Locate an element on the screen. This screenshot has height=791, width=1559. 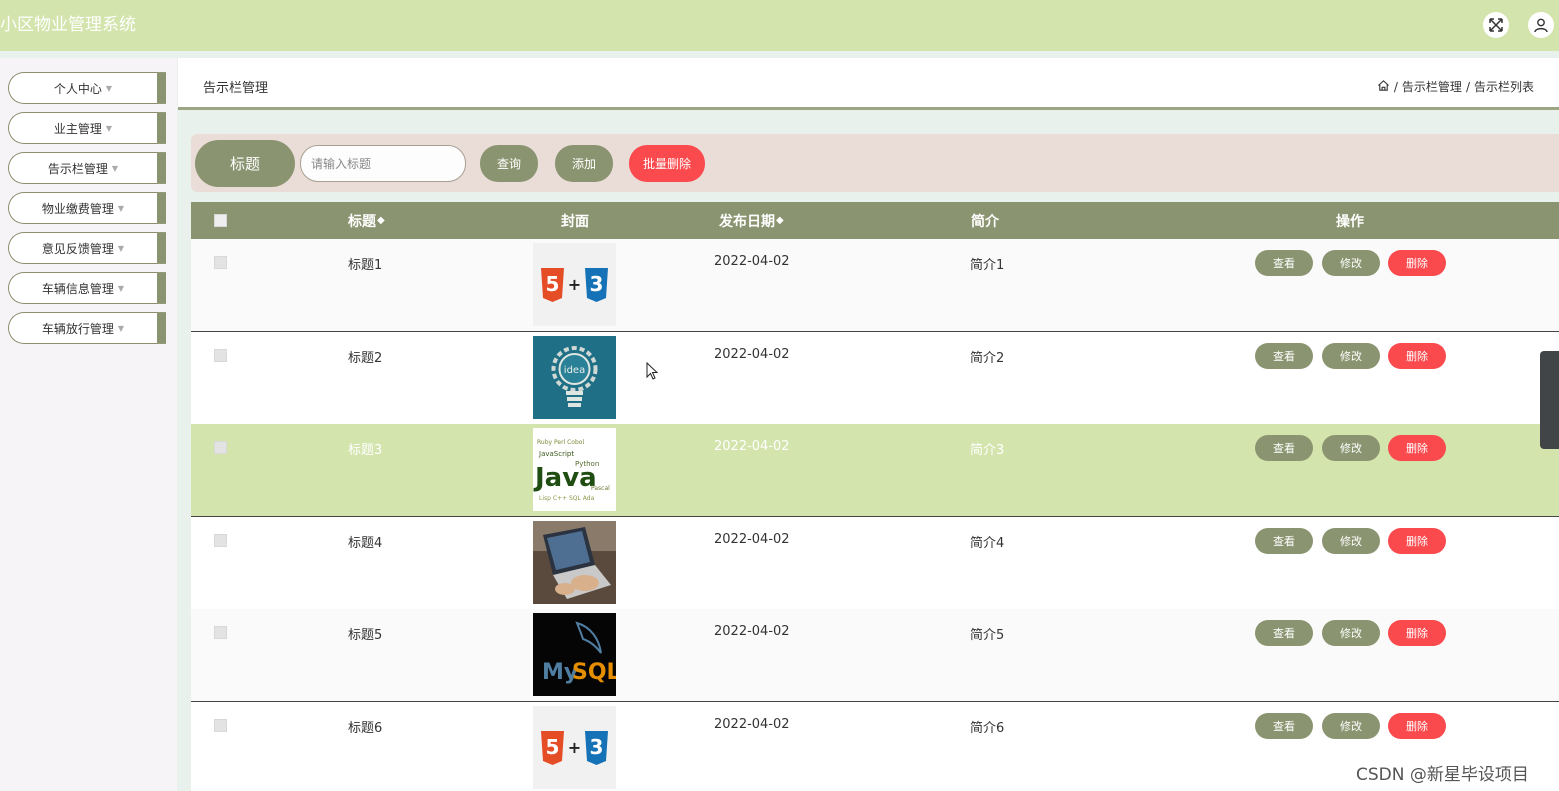
column-header-date: 发布日期 ◆ is located at coordinates (751, 220).